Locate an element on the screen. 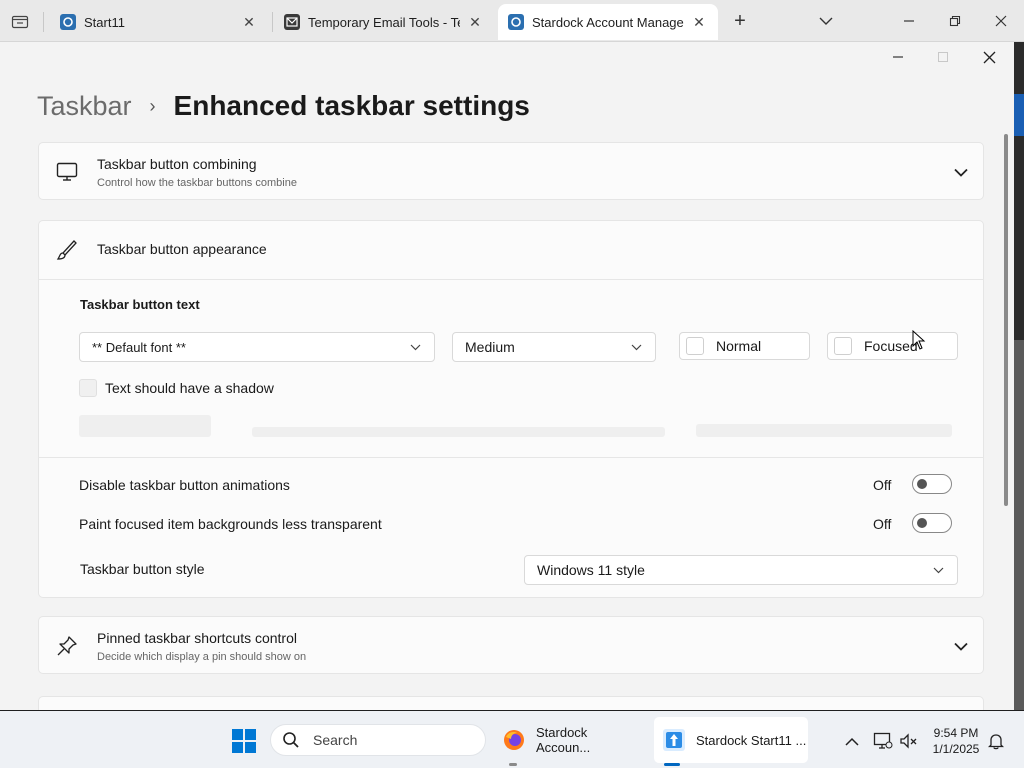 The height and width of the screenshot is (768, 1024). paint-focused-toggle is located at coordinates (932, 523).